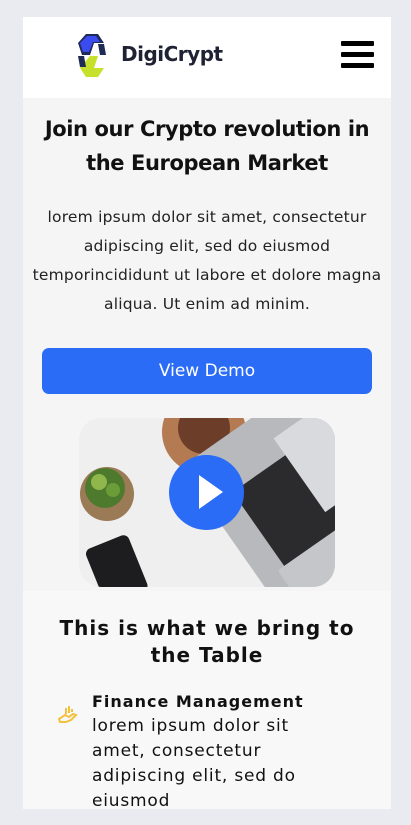 This screenshot has height=825, width=411. I want to click on view-demo-button: View Demo, so click(207, 371).